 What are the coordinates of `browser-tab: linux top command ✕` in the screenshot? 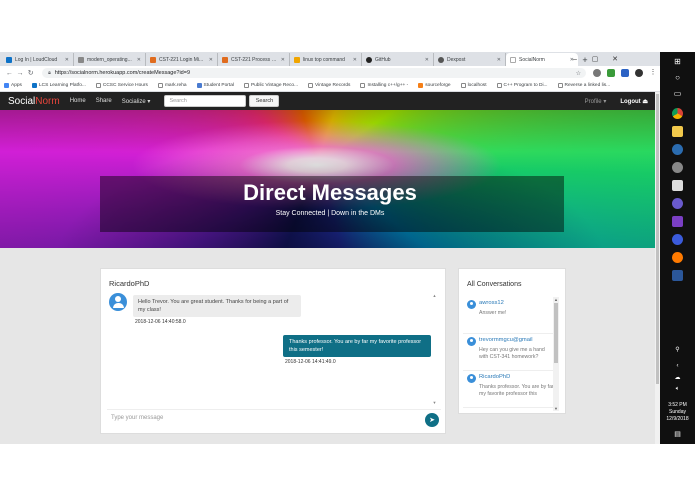 It's located at (326, 59).